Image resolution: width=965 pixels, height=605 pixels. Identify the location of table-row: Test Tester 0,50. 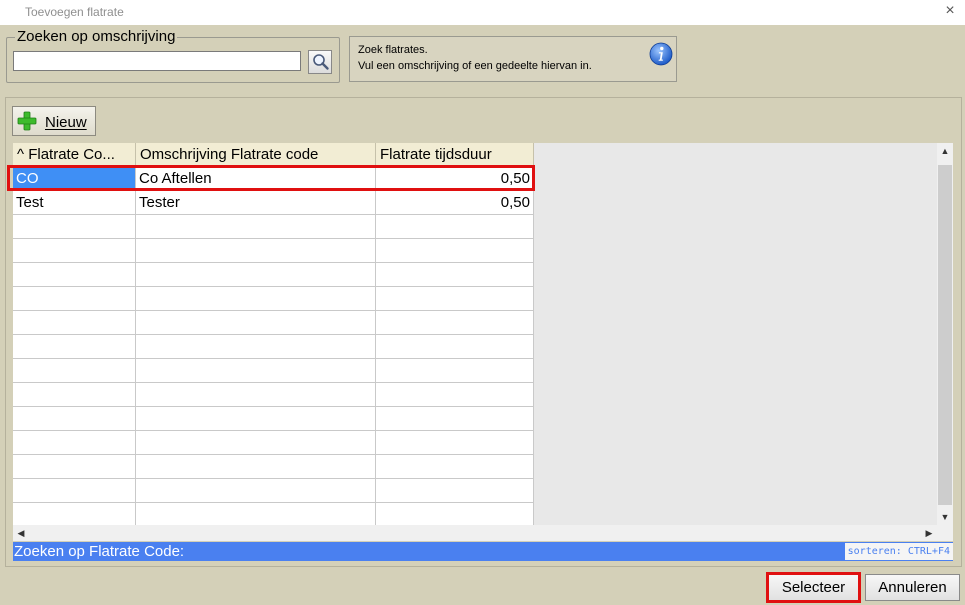
(273, 203).